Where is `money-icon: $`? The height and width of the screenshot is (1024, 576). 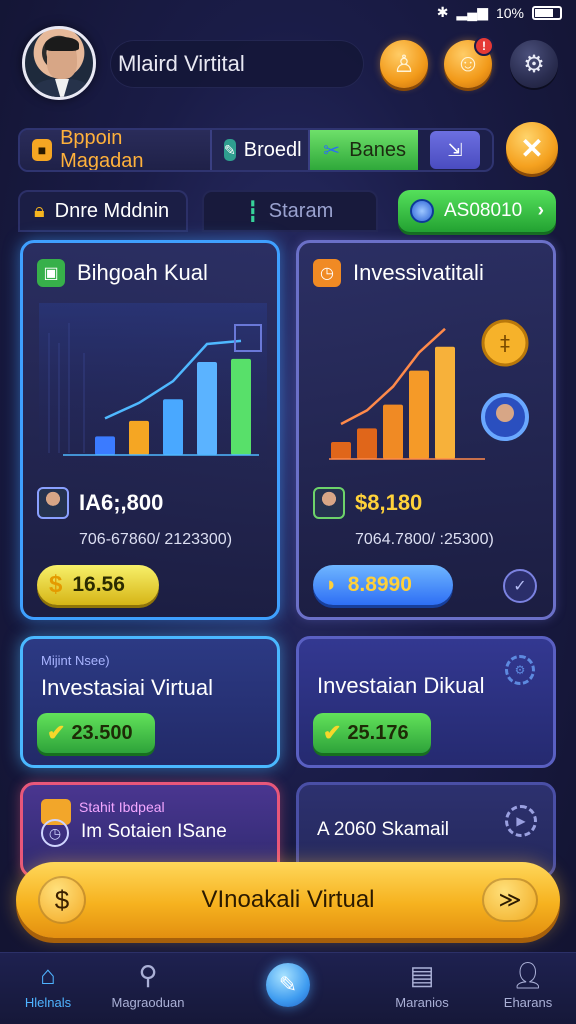
money-icon: $ is located at coordinates (62, 900).